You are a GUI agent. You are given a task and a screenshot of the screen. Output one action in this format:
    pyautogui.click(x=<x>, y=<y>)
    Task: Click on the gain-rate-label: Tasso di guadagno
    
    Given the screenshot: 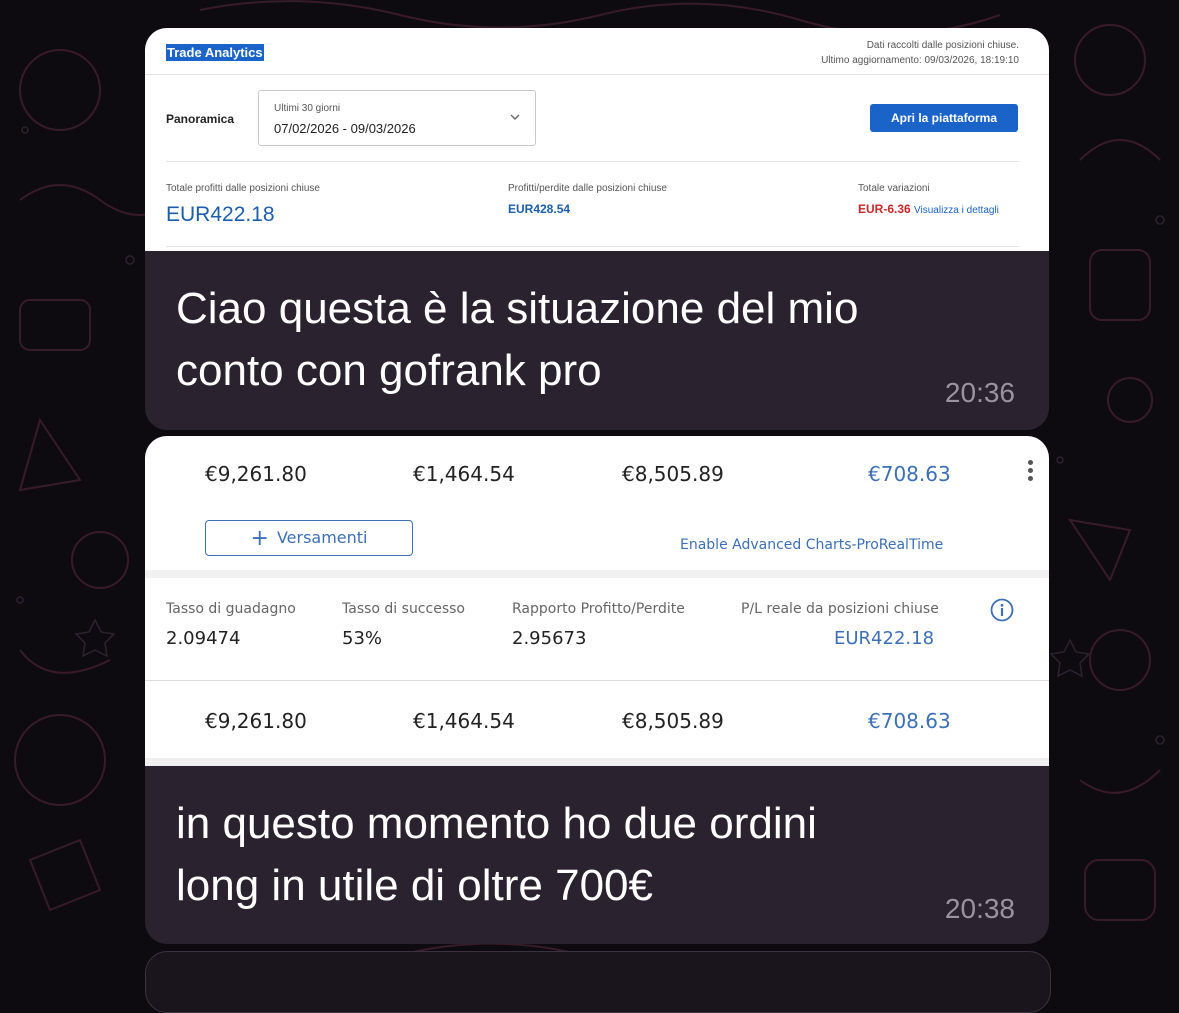 What is the action you would take?
    pyautogui.click(x=231, y=609)
    